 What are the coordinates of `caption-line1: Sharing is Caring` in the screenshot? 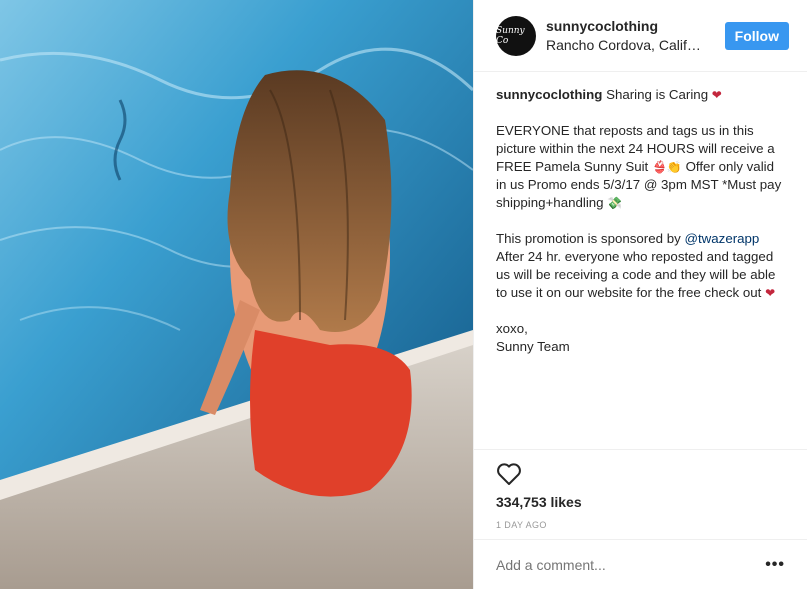 It's located at (657, 94).